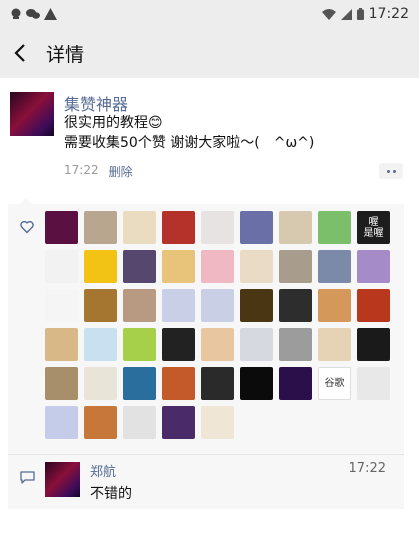 Image resolution: width=419 pixels, height=547 pixels. I want to click on wifi-icon, so click(328, 14).